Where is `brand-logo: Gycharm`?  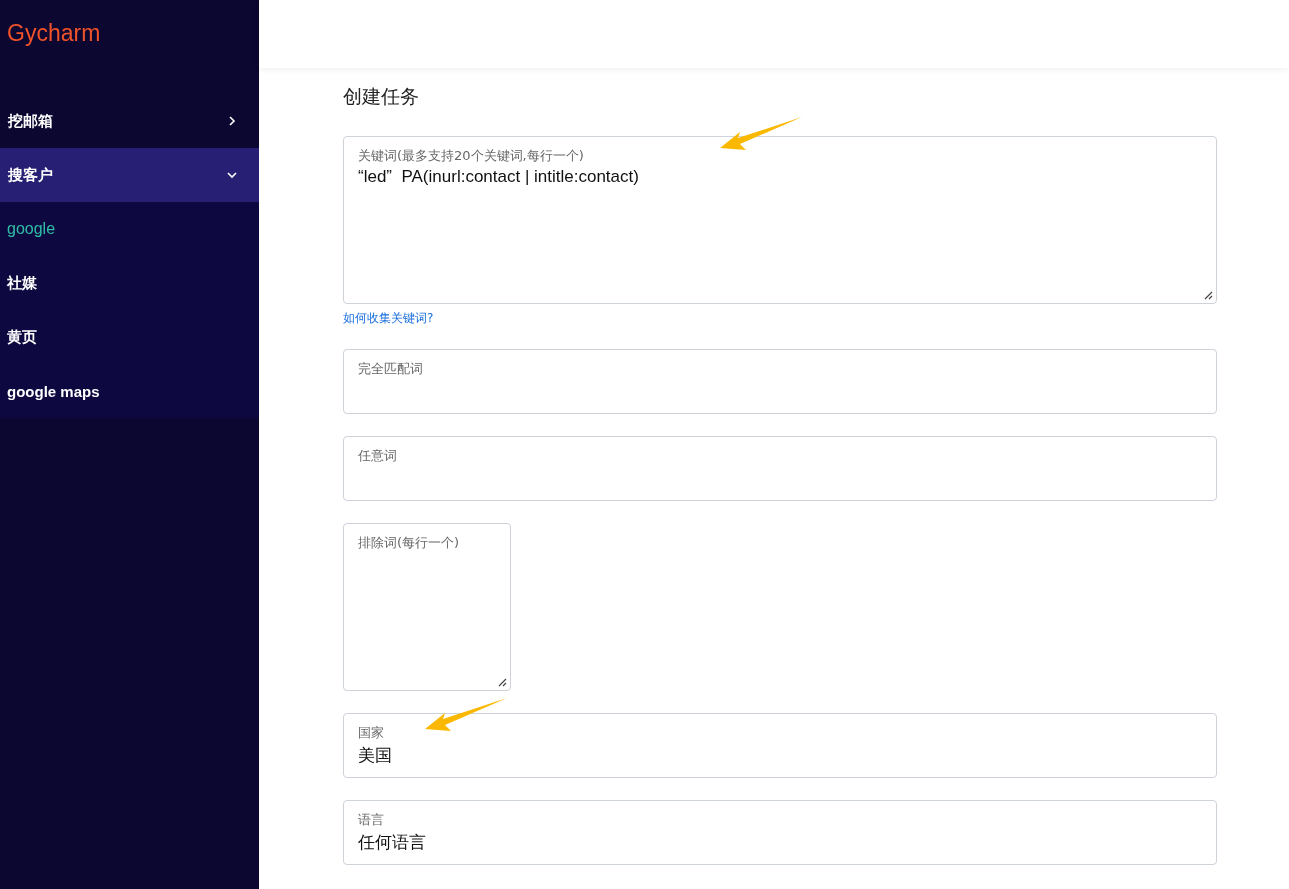
brand-logo: Gycharm is located at coordinates (54, 33).